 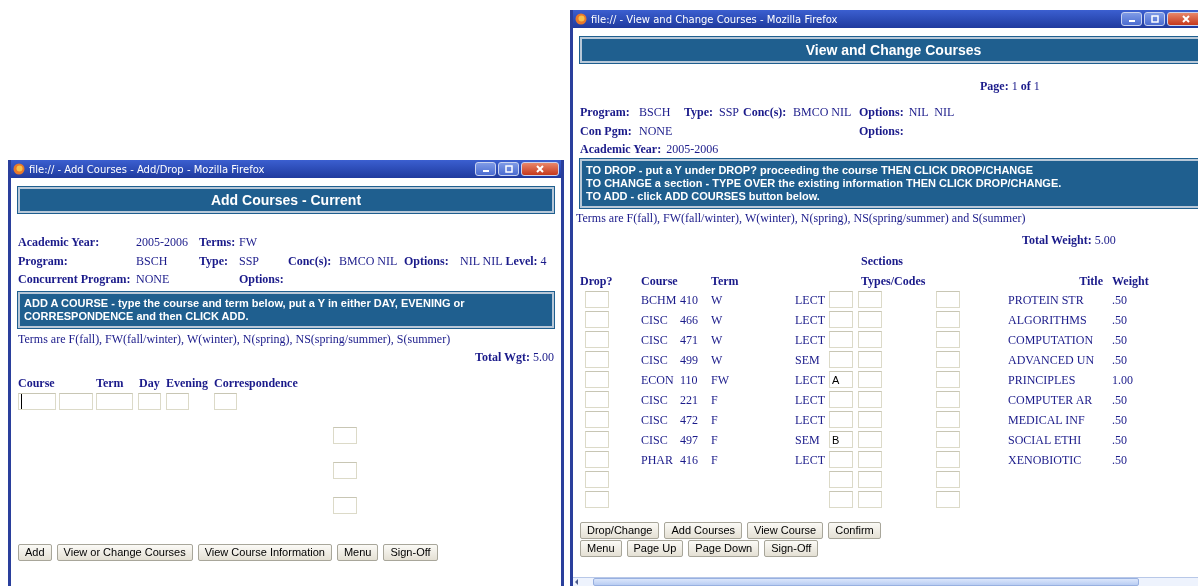 What do you see at coordinates (177, 401) in the screenshot?
I see `evening-field` at bounding box center [177, 401].